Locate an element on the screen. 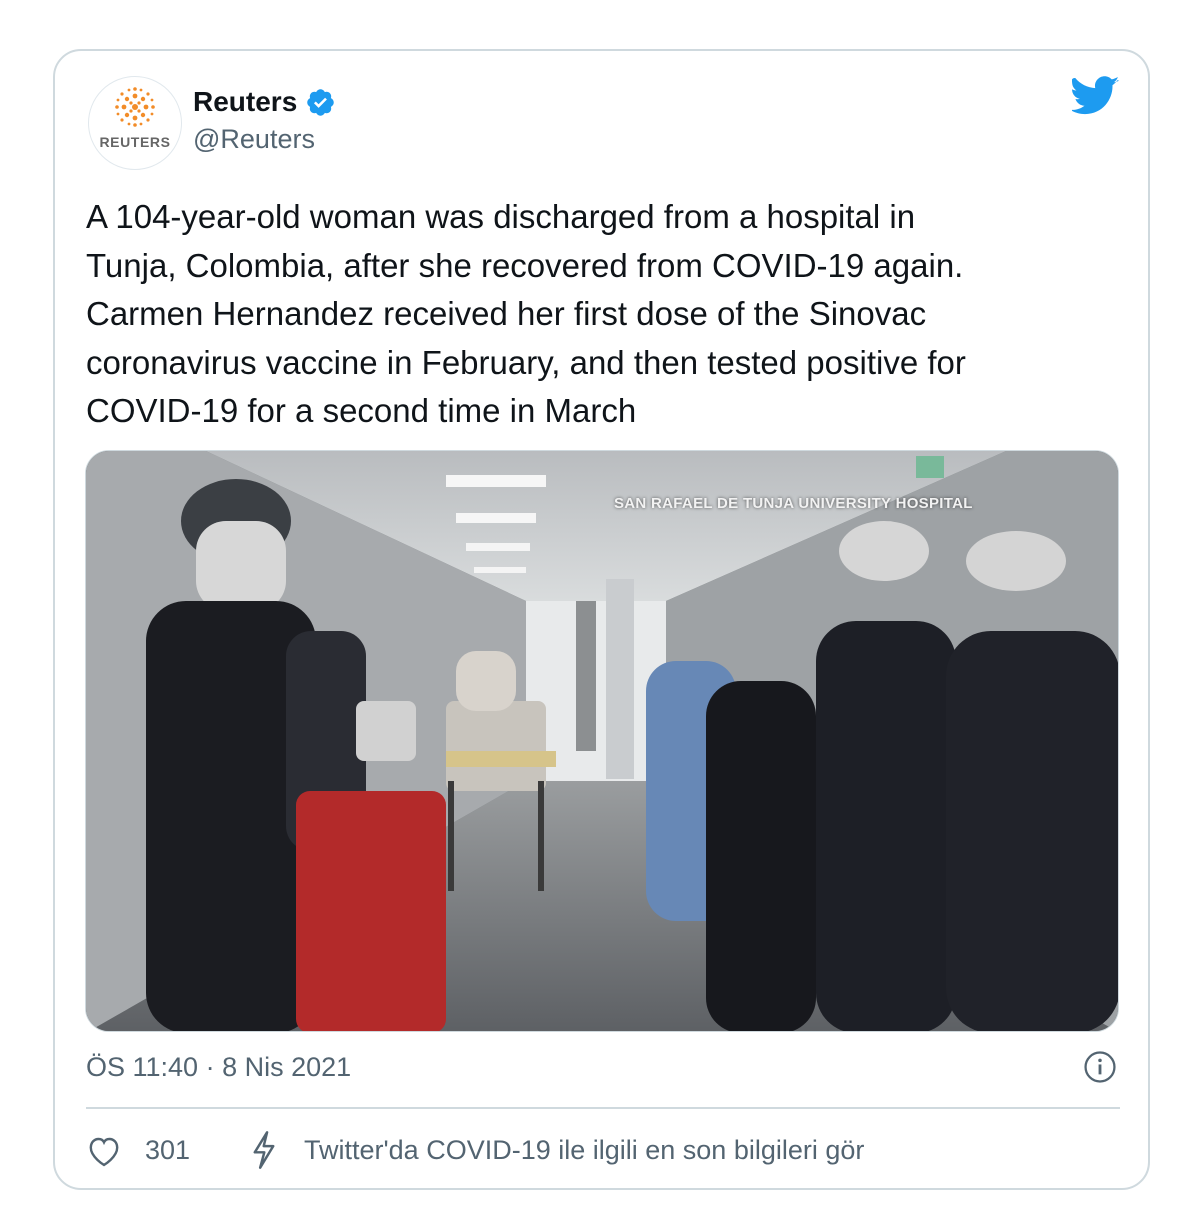  heart-icon is located at coordinates (104, 1151).